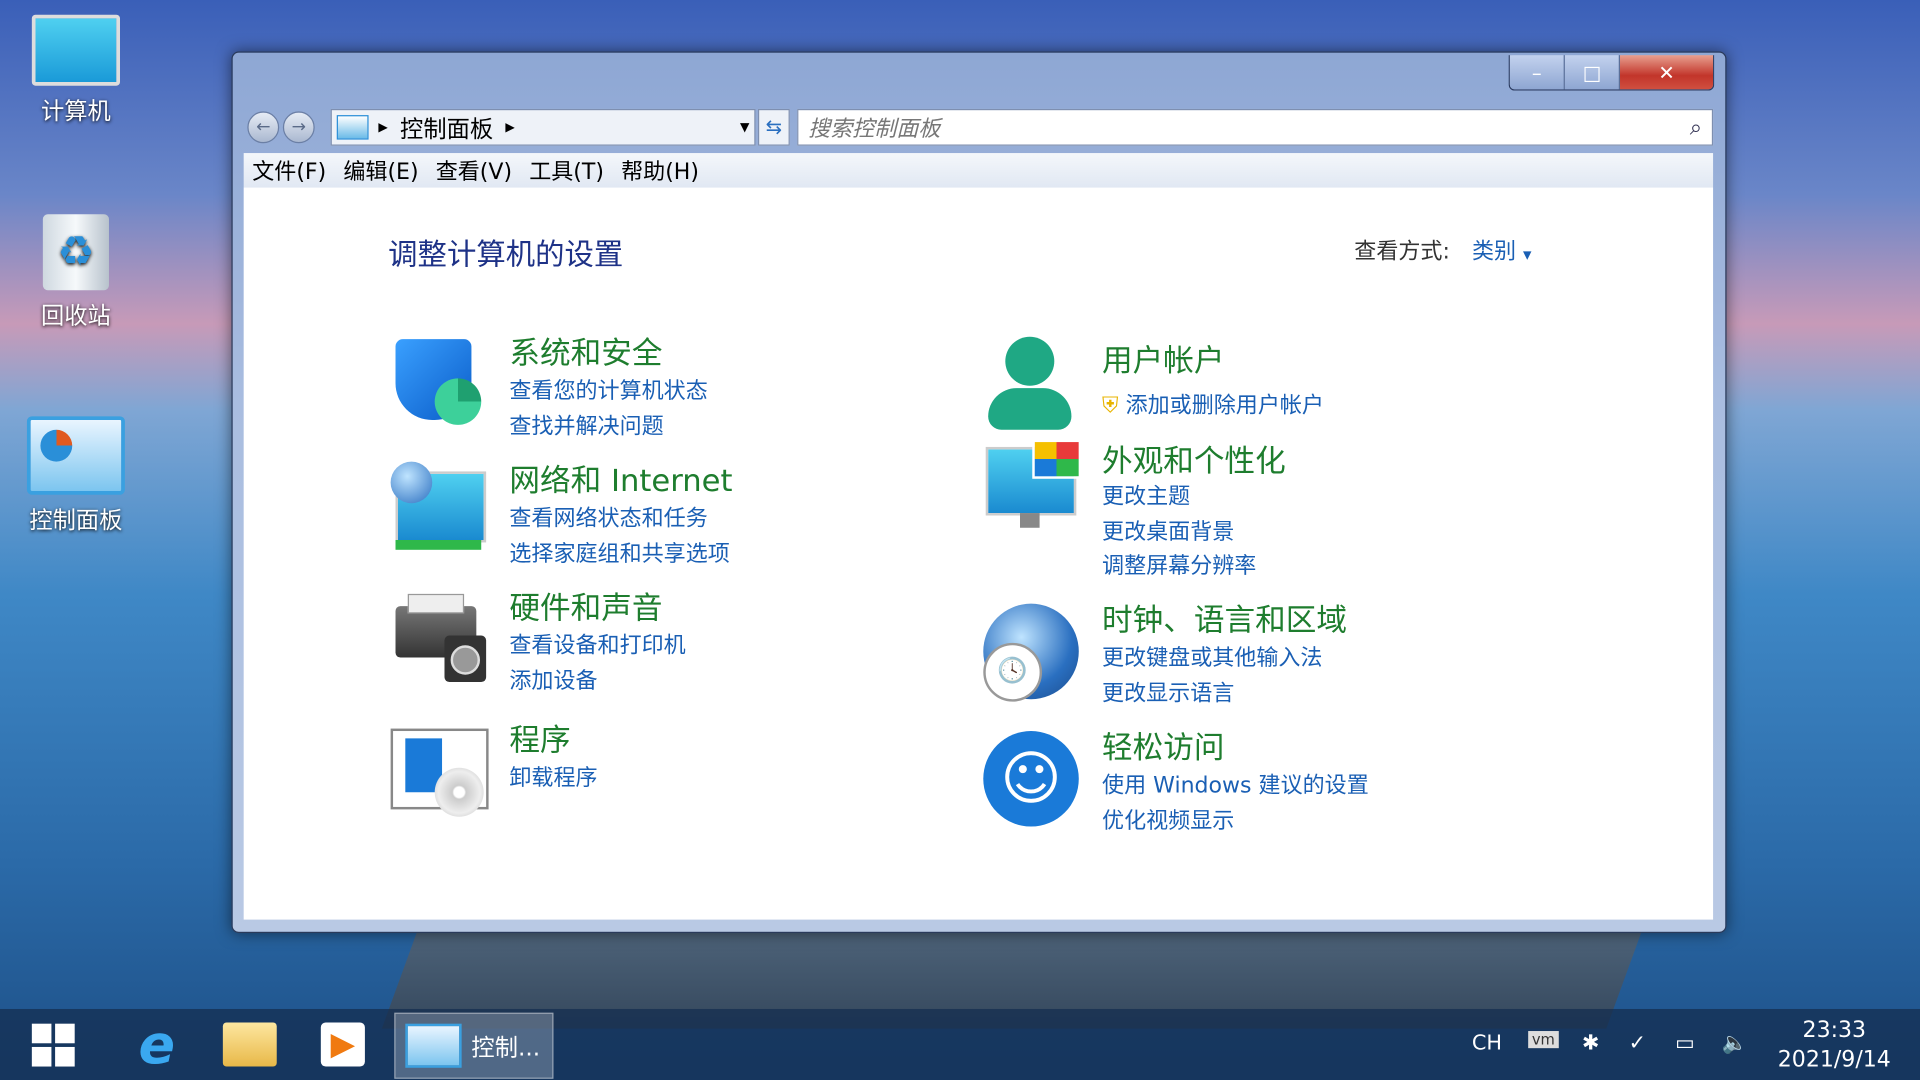 The image size is (1920, 1080). What do you see at coordinates (566, 170) in the screenshot?
I see `menu-tools: 工具(T)` at bounding box center [566, 170].